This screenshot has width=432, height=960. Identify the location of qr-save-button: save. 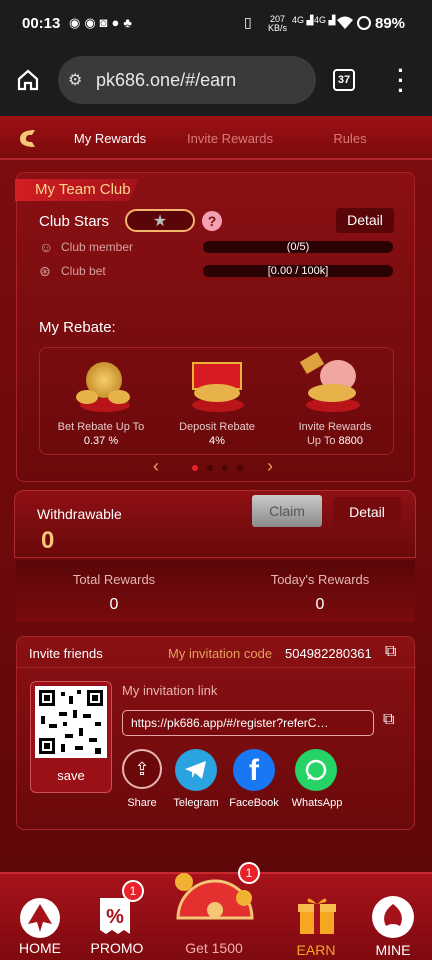
(71, 775).